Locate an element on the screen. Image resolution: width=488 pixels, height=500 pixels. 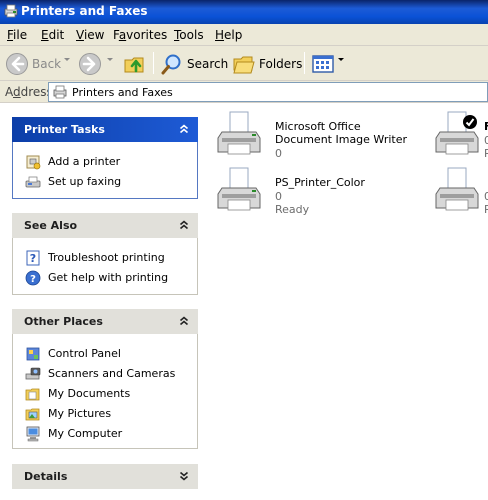
forward-arrow-icon is located at coordinates (90, 64).